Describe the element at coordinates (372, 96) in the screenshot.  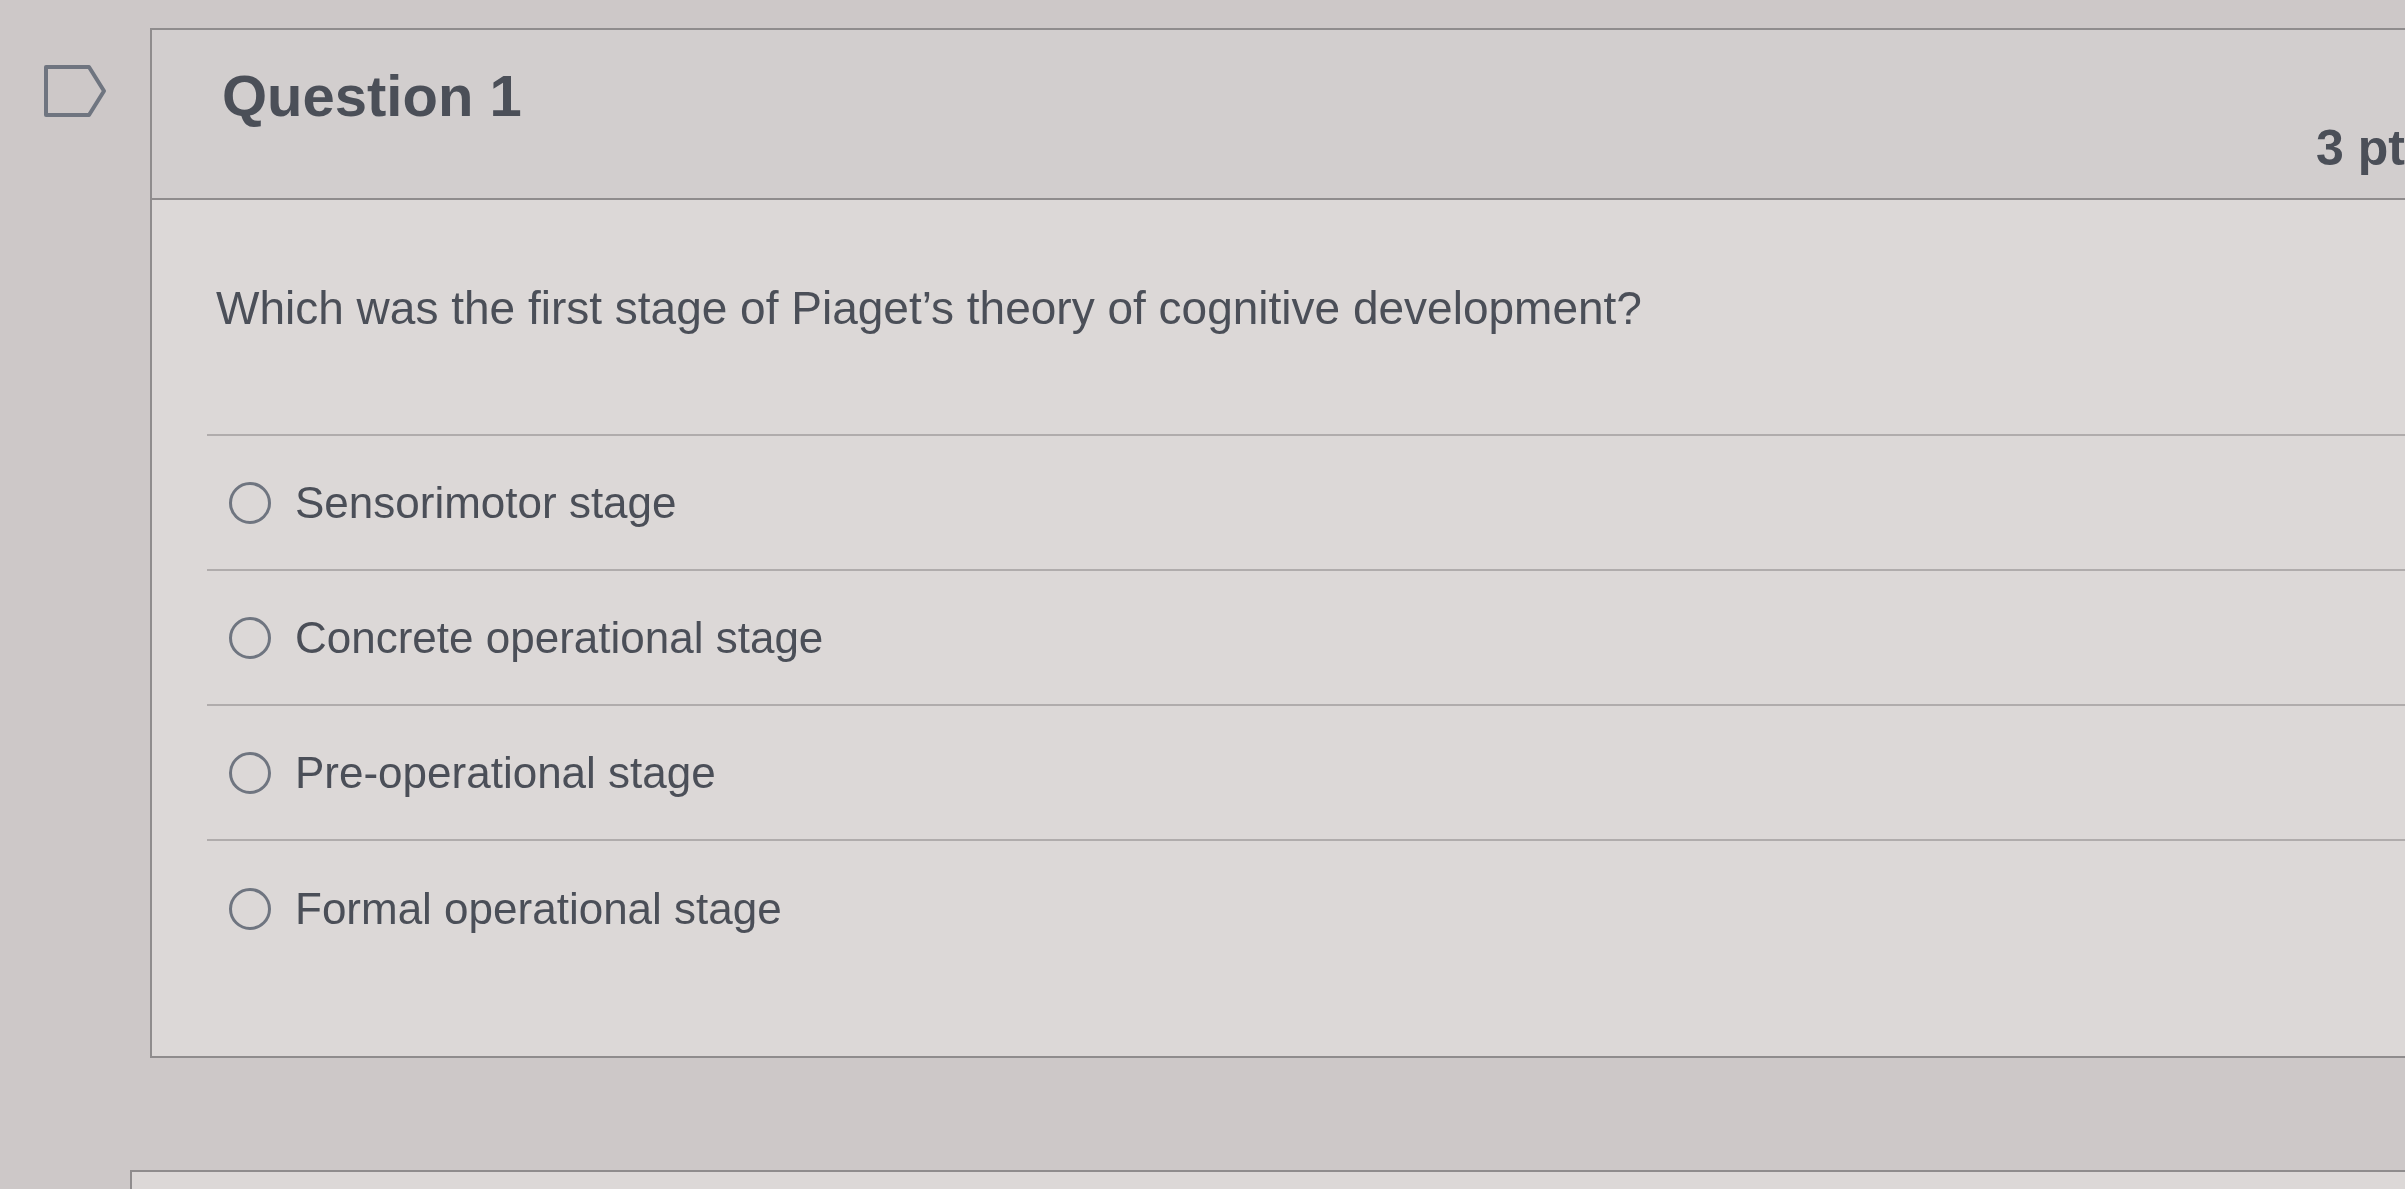
I see `question-title: Question 1` at that location.